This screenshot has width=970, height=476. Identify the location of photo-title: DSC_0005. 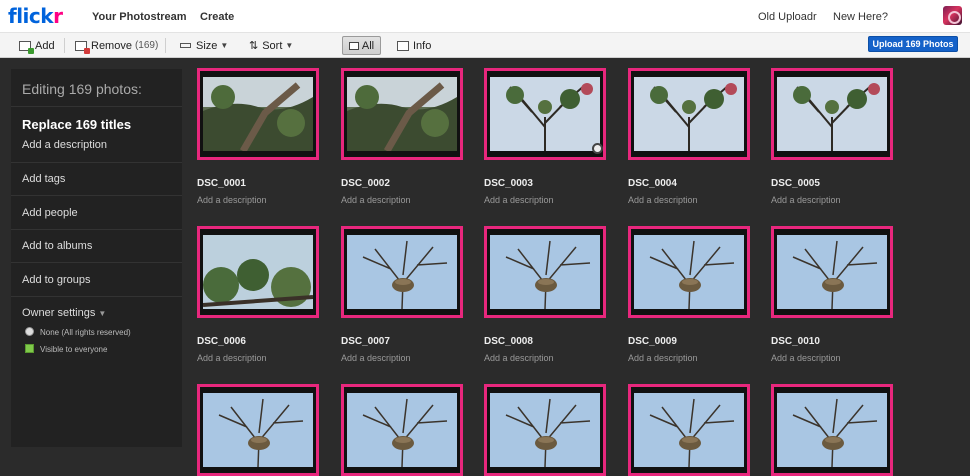
(795, 183).